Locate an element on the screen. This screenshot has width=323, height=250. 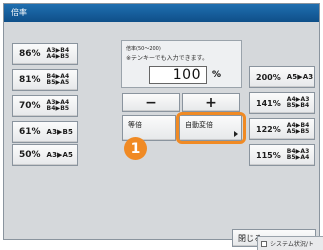
highlight-frame is located at coordinates (211, 128).